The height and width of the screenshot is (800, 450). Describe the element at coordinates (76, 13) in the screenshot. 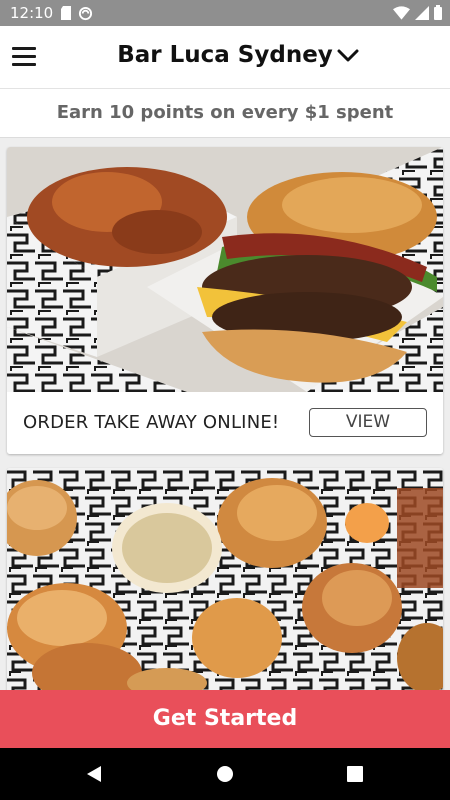

I see `status-left-icons` at that location.